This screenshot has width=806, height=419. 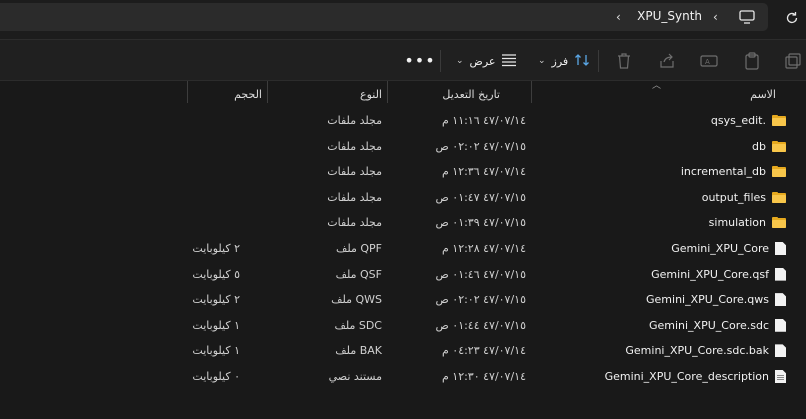 I want to click on file-date: ٤٧/٠٧/١٤ ١٢:٣٦ م, so click(x=483, y=172).